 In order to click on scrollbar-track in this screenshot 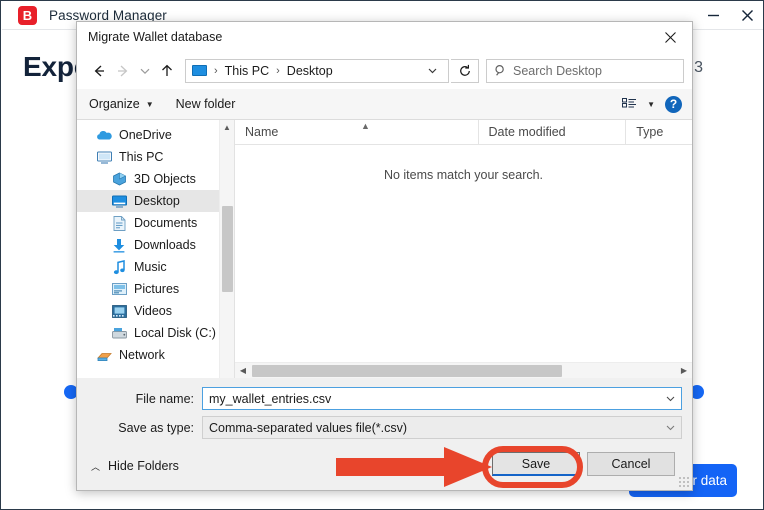, I will do `click(463, 371)`.